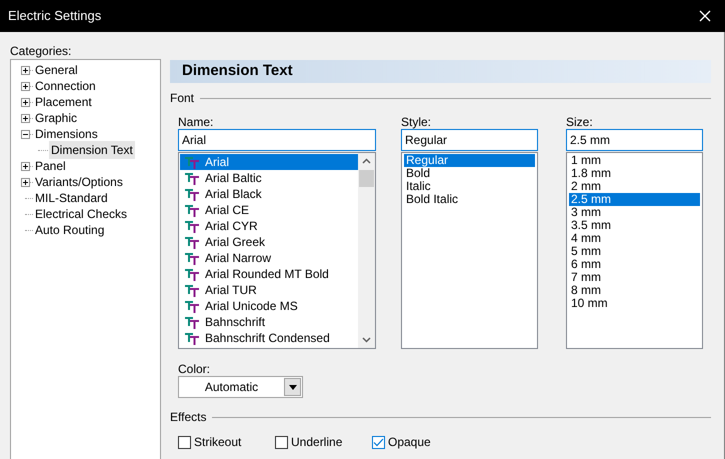  I want to click on font-list-item: Arial Unicode MS, so click(269, 306).